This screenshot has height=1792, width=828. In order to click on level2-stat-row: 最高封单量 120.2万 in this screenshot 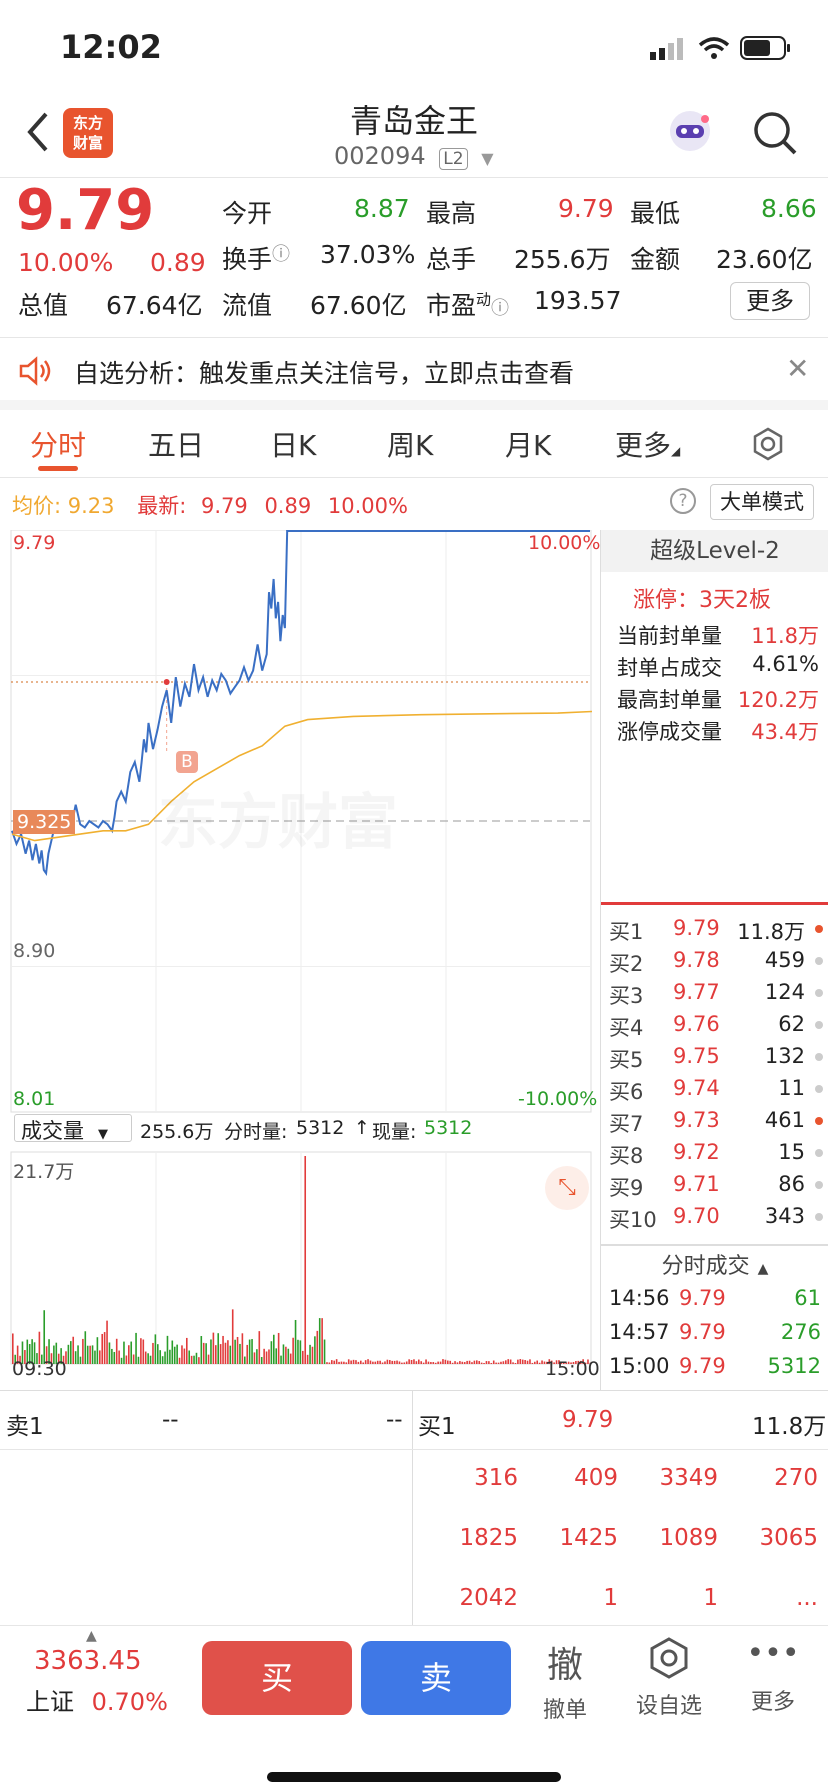, I will do `click(714, 700)`.